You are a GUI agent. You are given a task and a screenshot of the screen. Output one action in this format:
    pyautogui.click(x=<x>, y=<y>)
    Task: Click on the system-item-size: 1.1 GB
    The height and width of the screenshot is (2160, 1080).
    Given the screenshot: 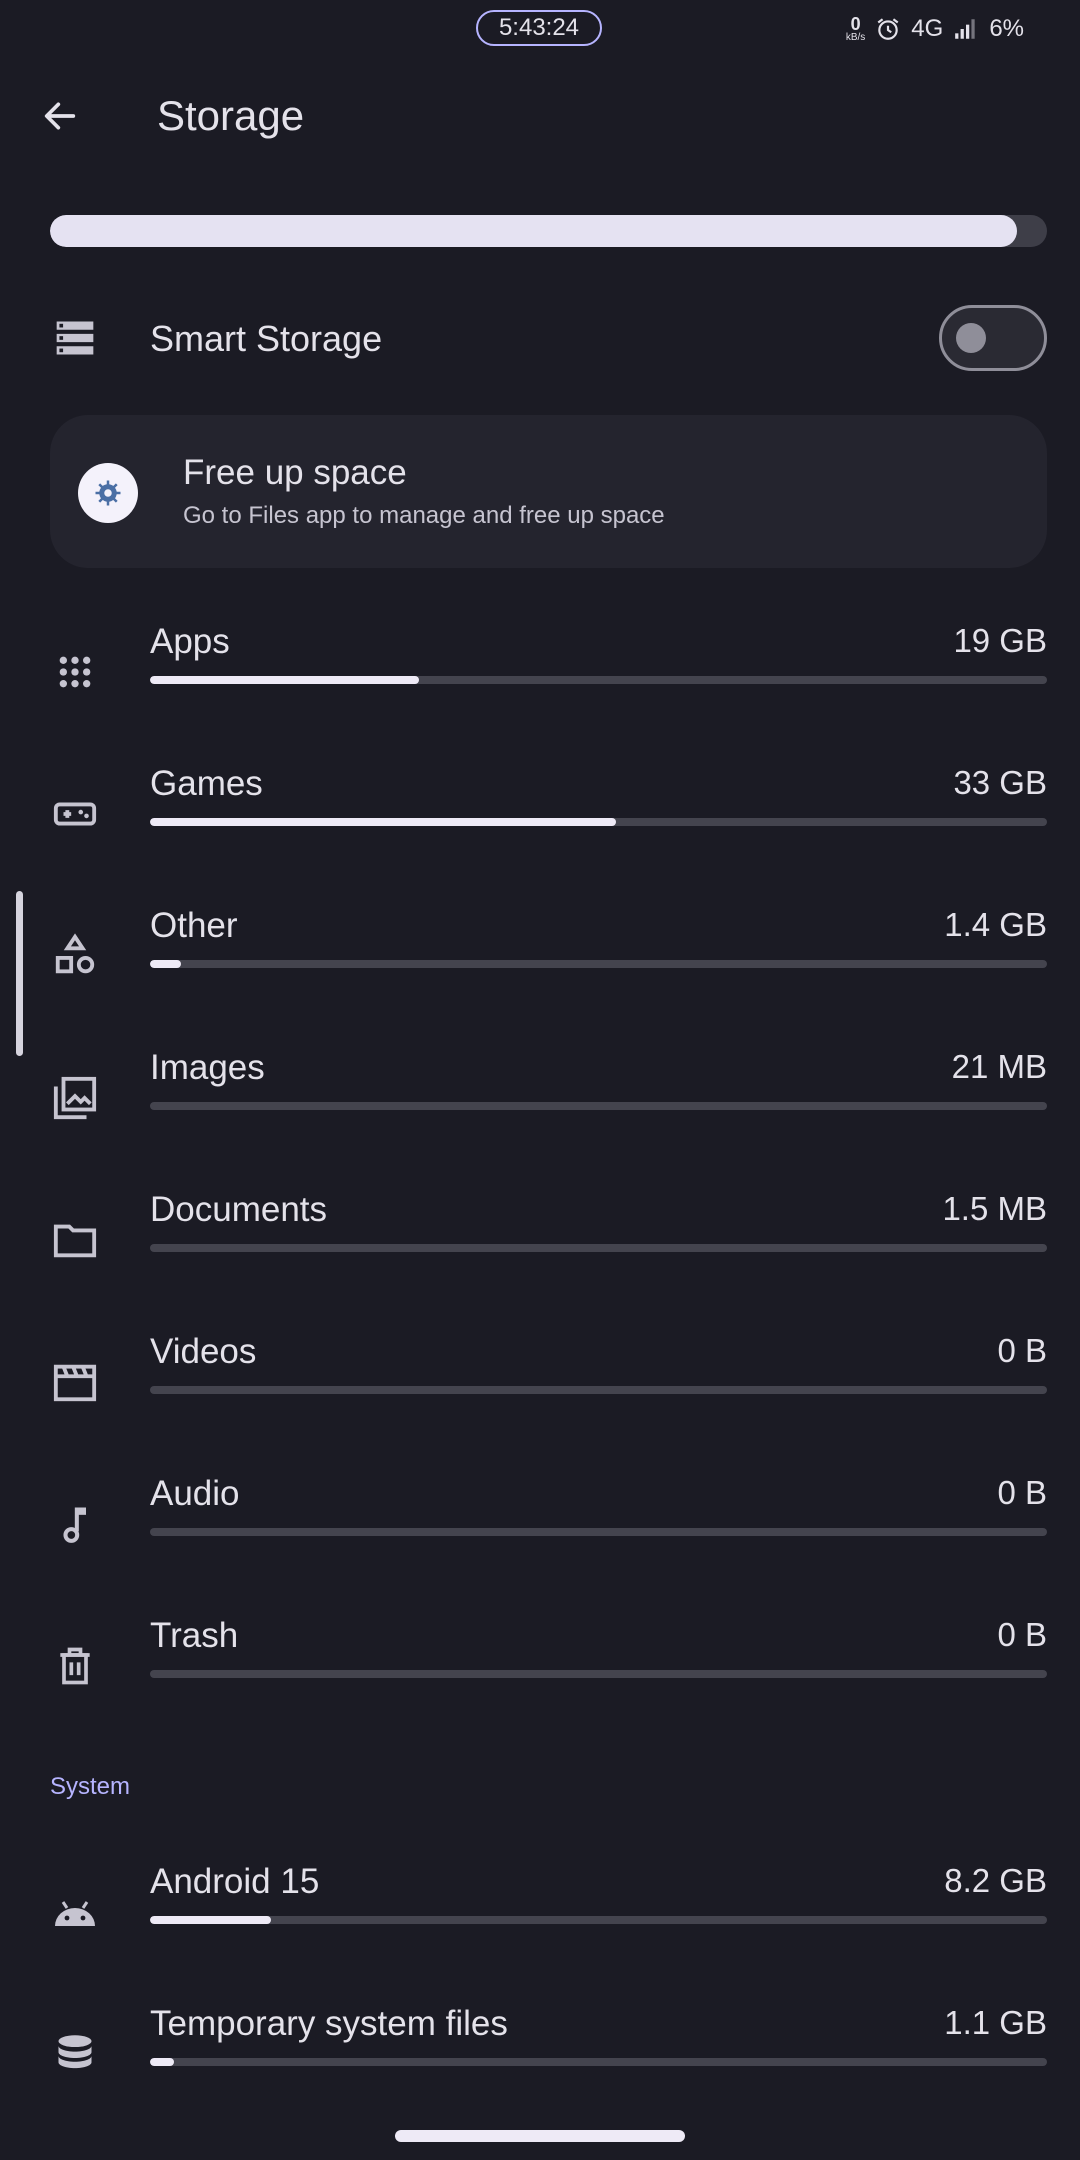 What is the action you would take?
    pyautogui.click(x=995, y=2022)
    